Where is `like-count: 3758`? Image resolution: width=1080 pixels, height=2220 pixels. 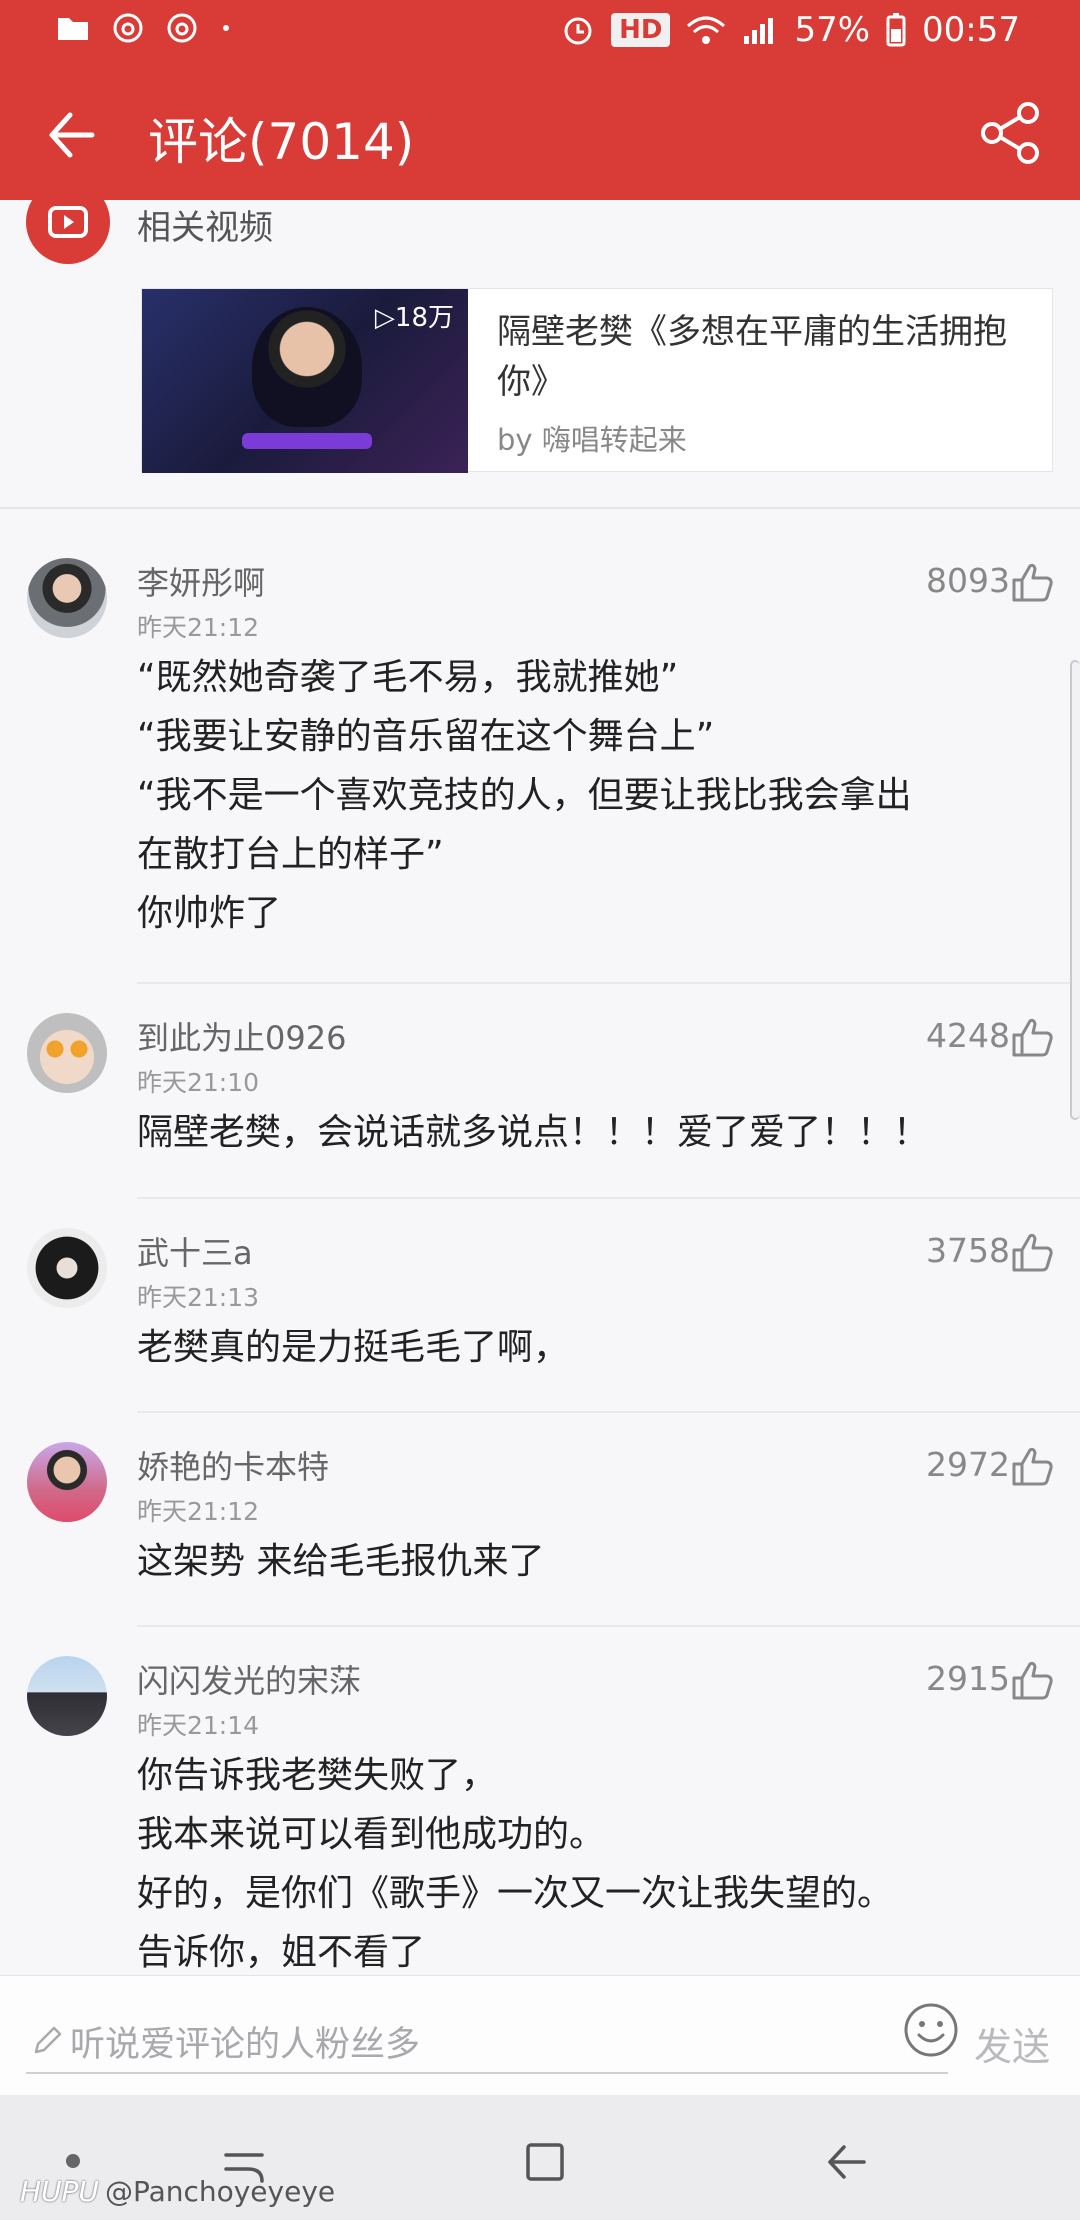 like-count: 3758 is located at coordinates (968, 1250).